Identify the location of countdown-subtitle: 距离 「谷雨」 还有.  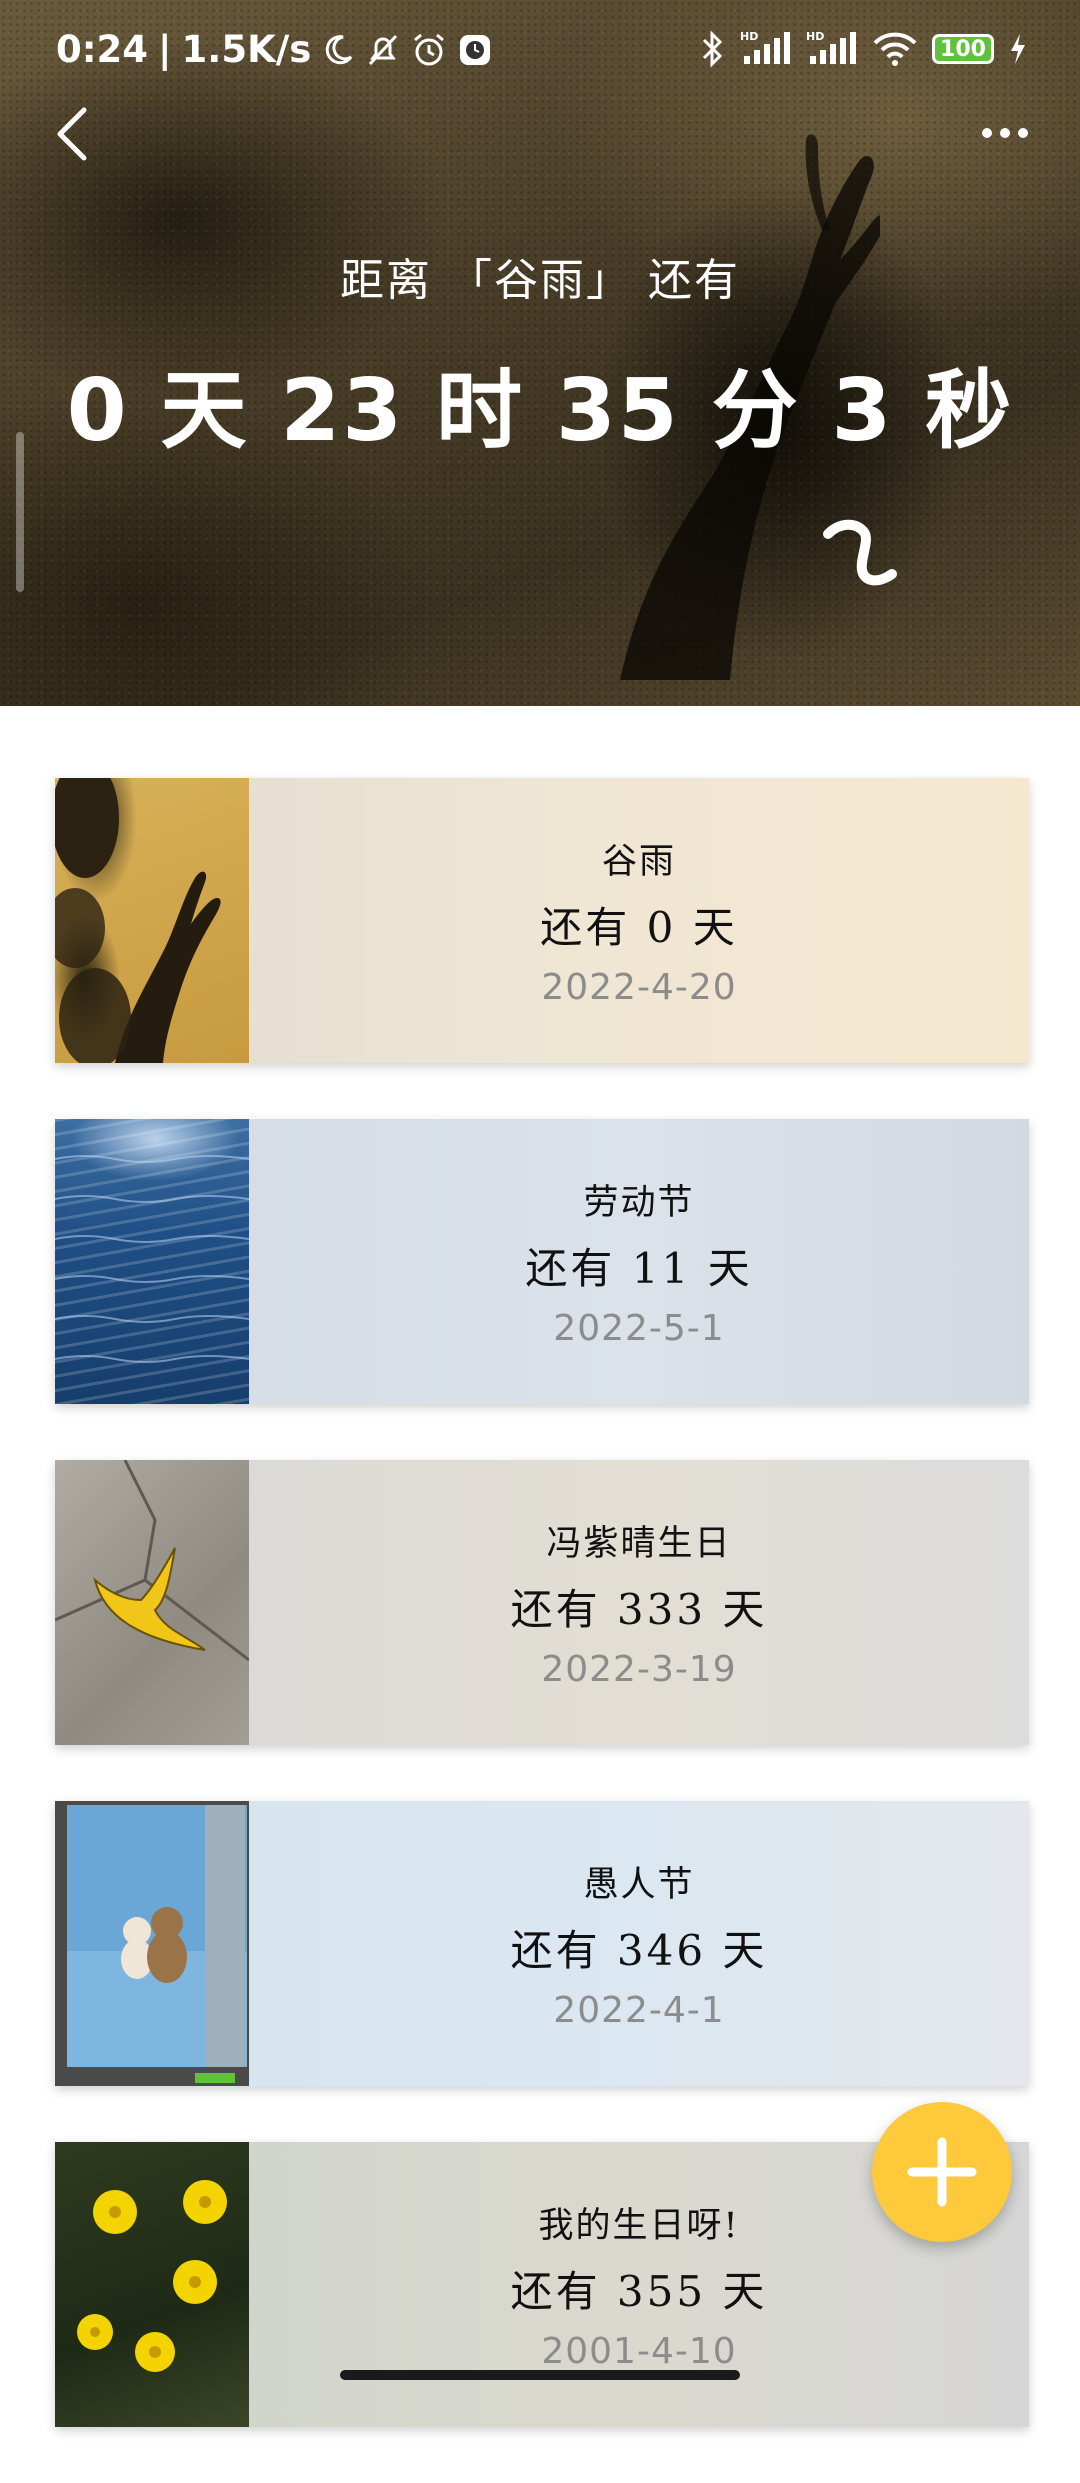
(540, 280).